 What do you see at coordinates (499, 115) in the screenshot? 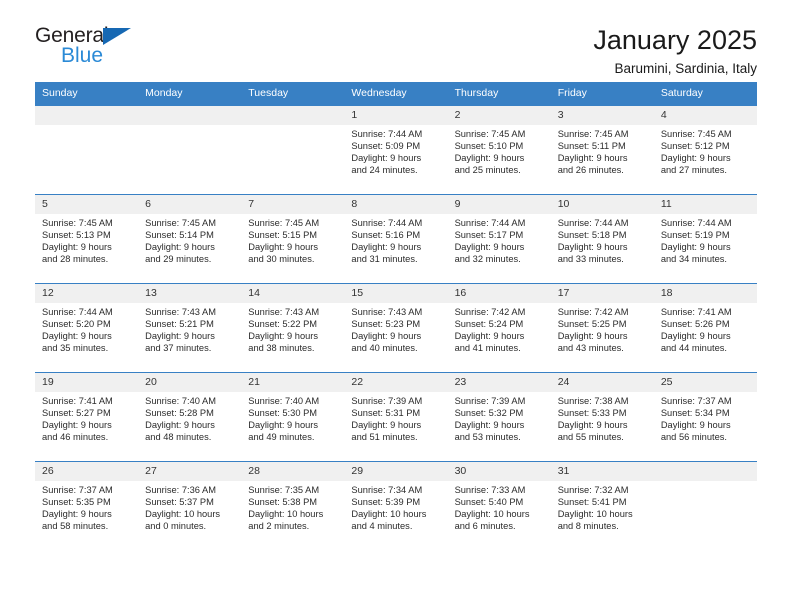
I see `day-number: 2` at bounding box center [499, 115].